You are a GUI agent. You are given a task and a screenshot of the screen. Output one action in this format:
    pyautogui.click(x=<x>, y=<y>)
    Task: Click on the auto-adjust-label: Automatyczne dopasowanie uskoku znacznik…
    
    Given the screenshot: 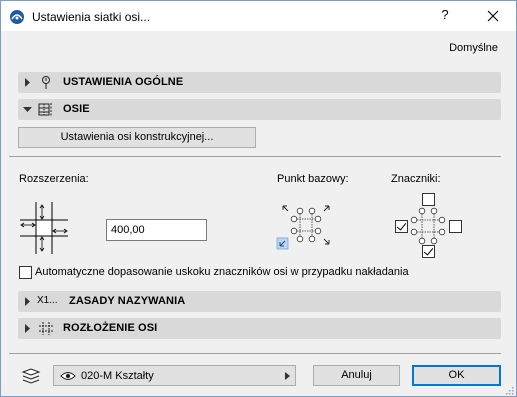 What is the action you would take?
    pyautogui.click(x=222, y=272)
    